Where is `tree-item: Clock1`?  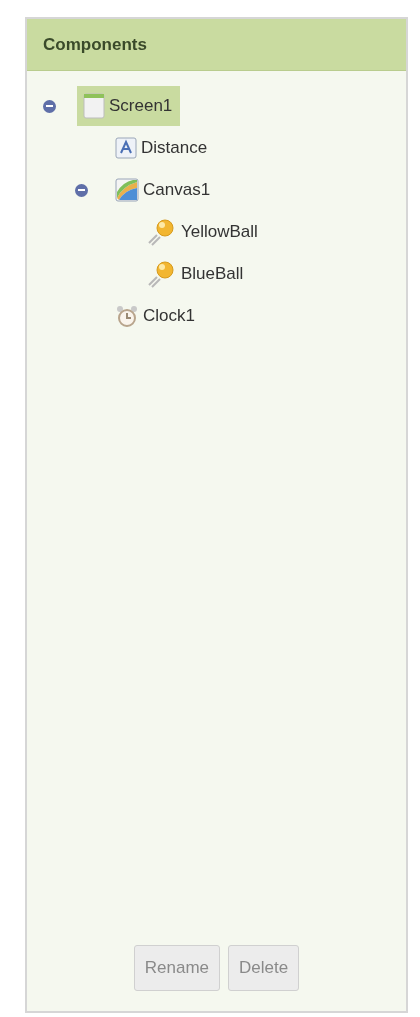
tree-item: Clock1 is located at coordinates (156, 316).